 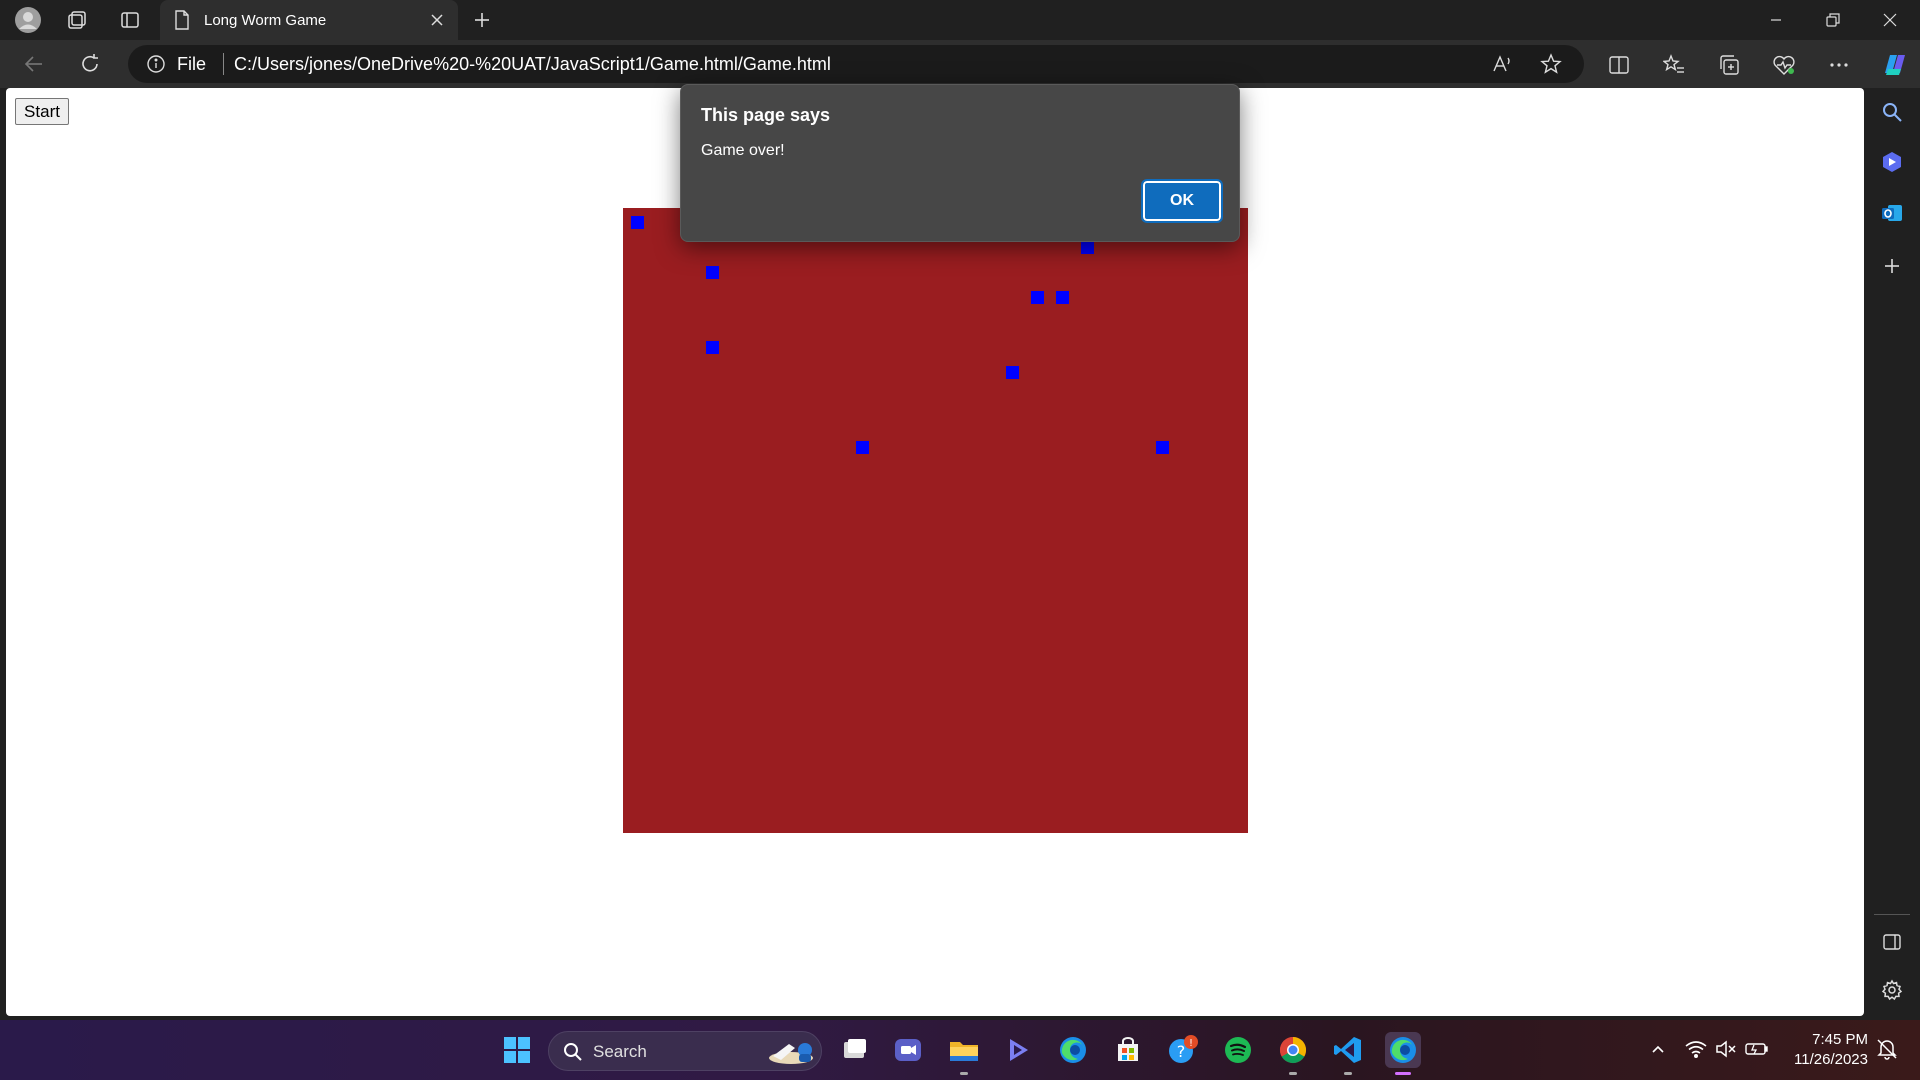 I want to click on outlook-icon, so click(x=1892, y=213).